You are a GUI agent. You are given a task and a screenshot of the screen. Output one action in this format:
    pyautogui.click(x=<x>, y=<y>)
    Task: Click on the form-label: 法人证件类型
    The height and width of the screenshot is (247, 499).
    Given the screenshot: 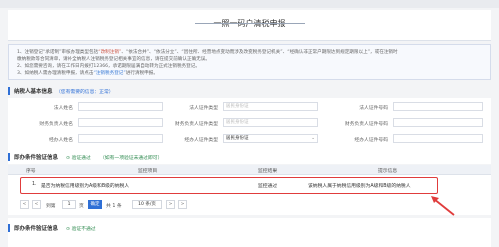 What is the action you would take?
    pyautogui.click(x=203, y=108)
    